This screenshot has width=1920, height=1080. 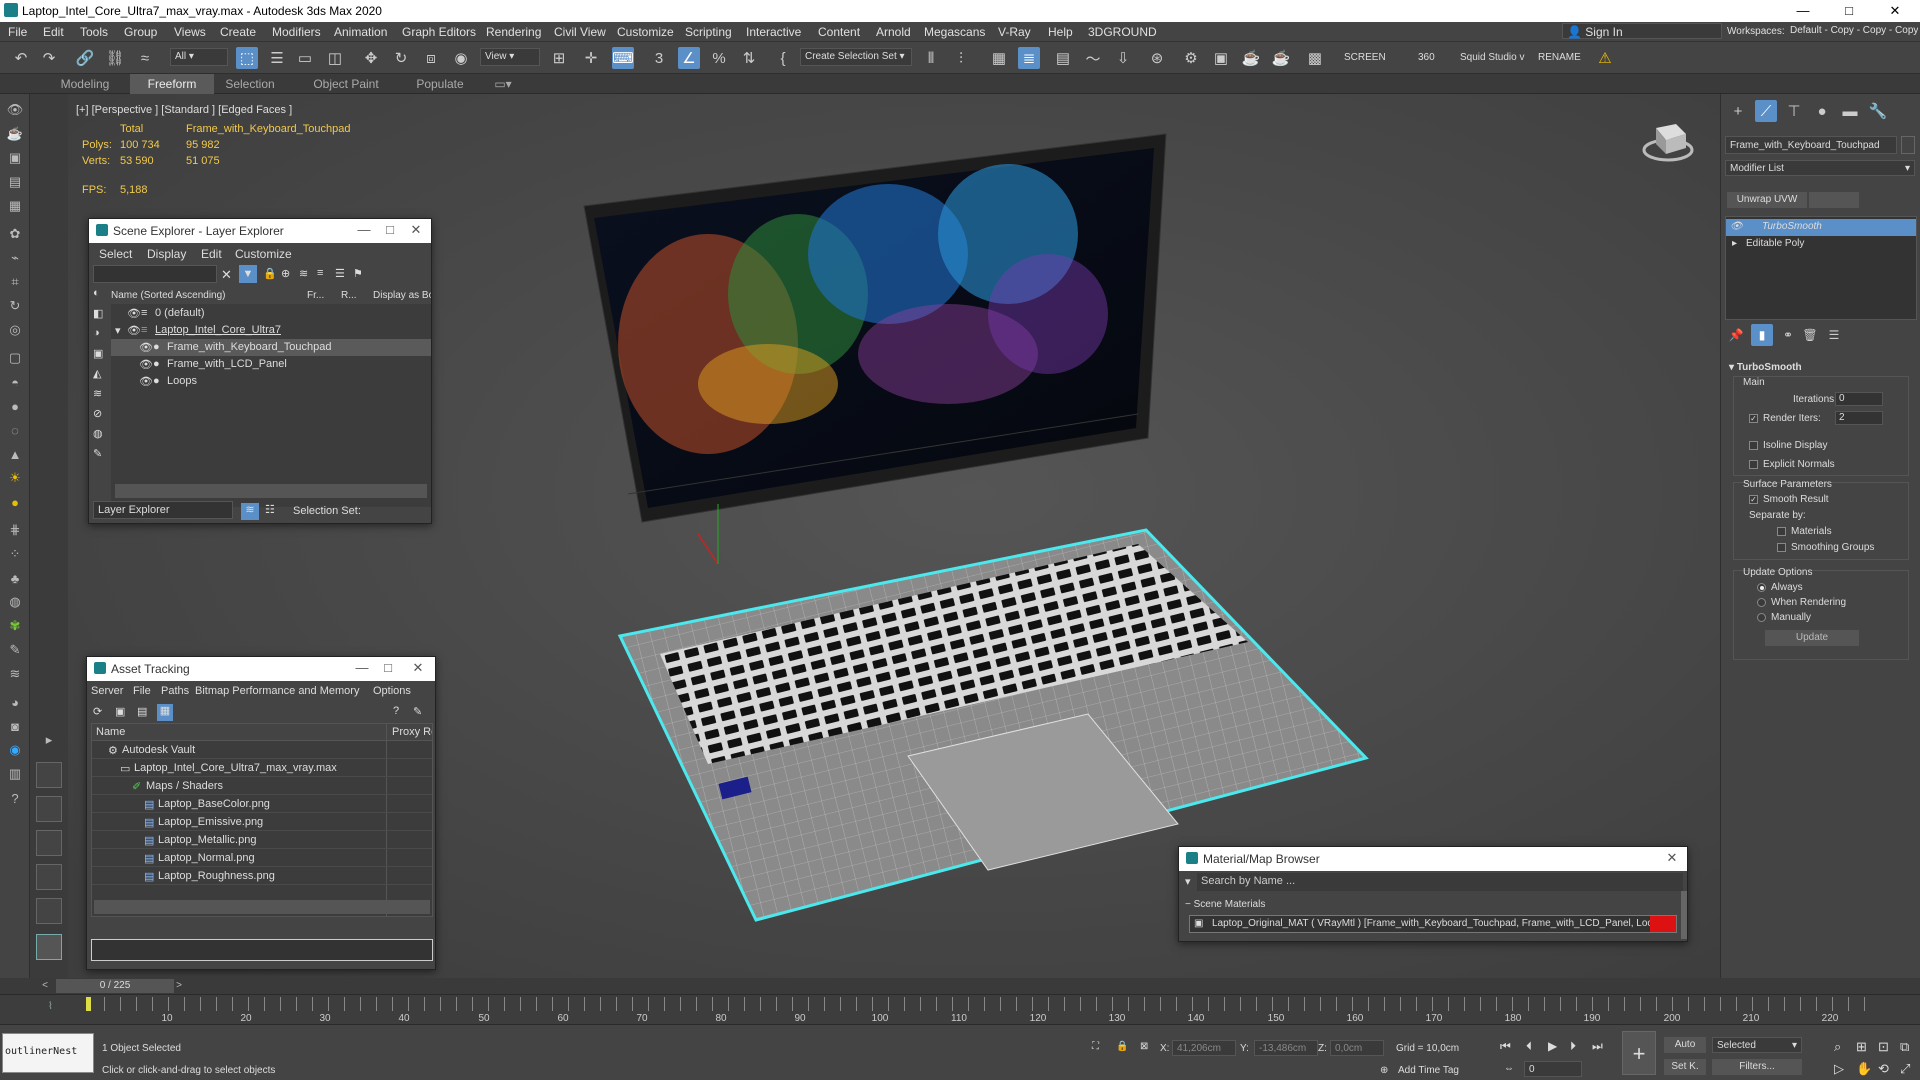 I want to click on tree-icon: ♣, so click(x=15, y=578).